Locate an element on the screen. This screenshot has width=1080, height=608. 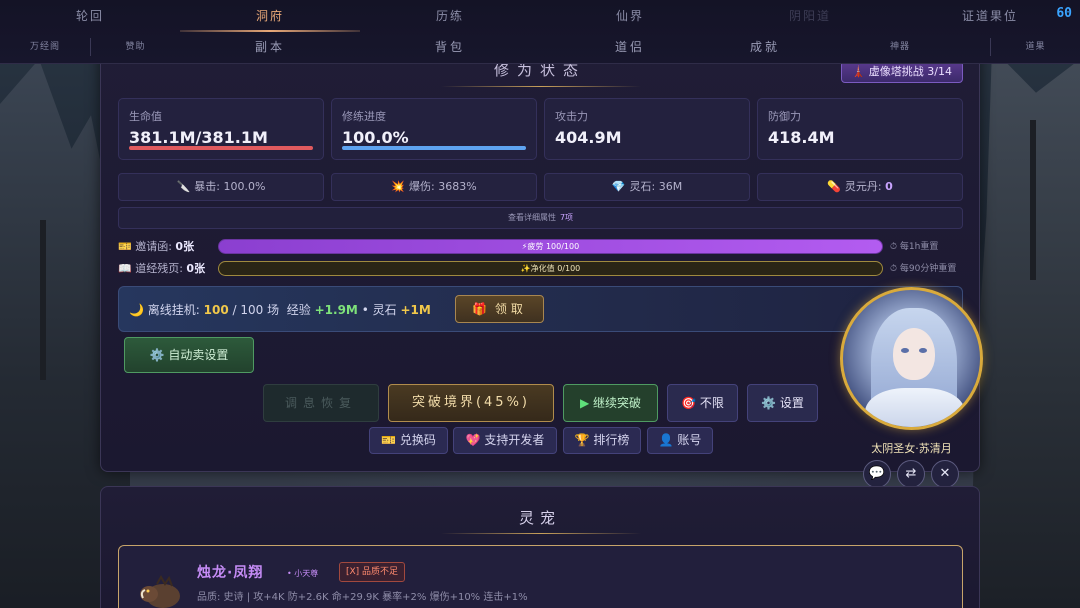
stat-card-hp: 生命值 381.1M/381.1M is located at coordinates (221, 129).